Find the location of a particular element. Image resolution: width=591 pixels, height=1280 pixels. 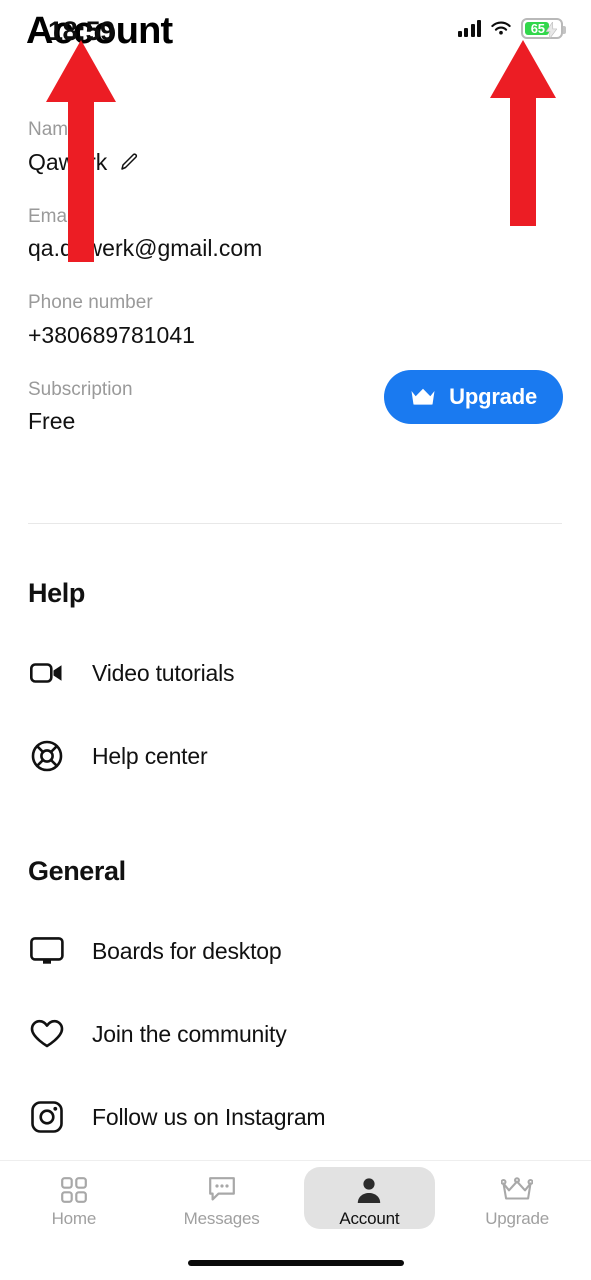

person-icon is located at coordinates (369, 1189).